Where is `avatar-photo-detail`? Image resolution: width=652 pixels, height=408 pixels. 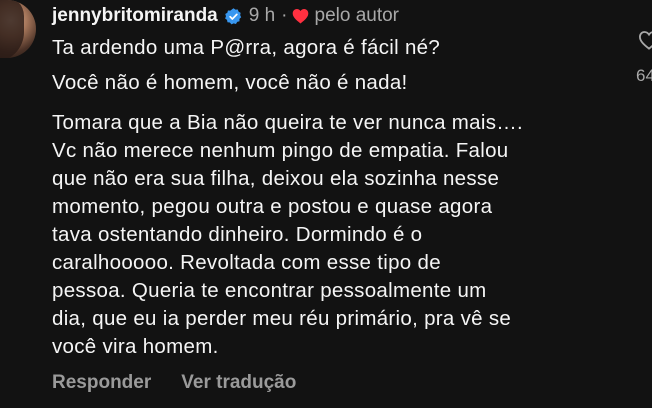 avatar-photo-detail is located at coordinates (12, 29).